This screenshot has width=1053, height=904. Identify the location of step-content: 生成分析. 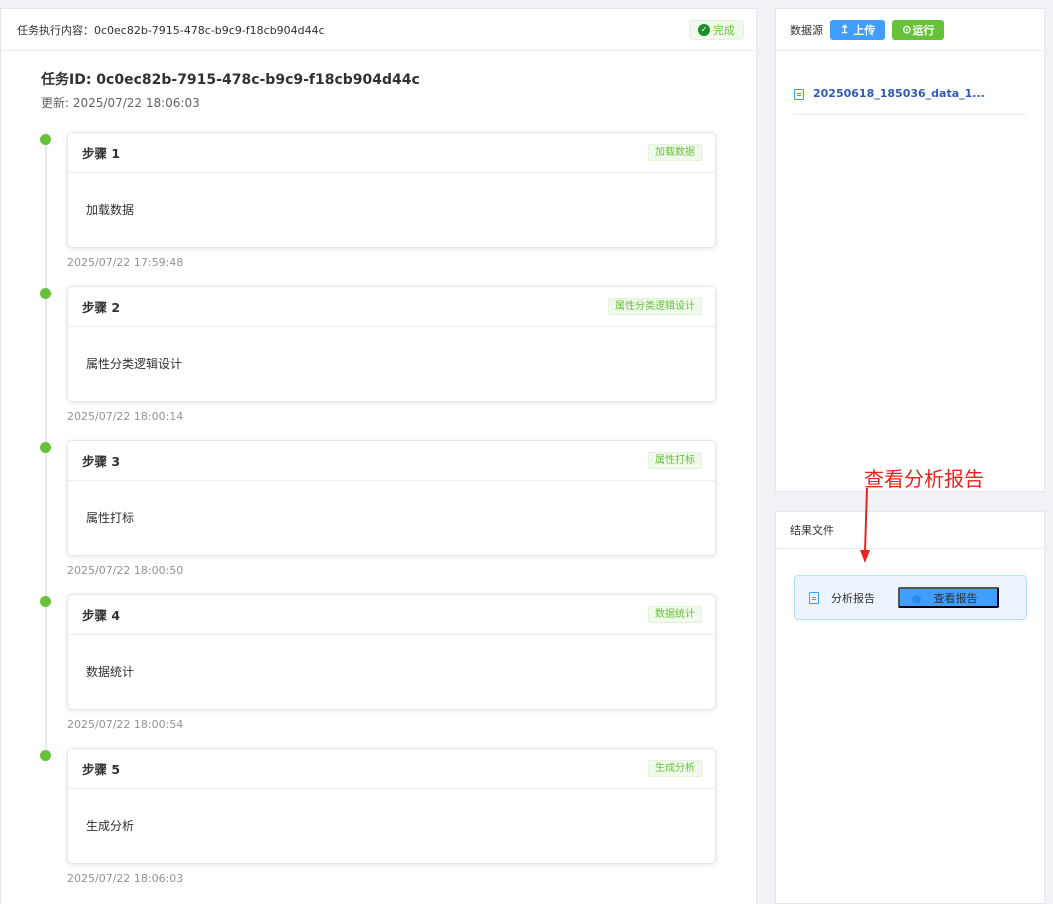
(110, 826).